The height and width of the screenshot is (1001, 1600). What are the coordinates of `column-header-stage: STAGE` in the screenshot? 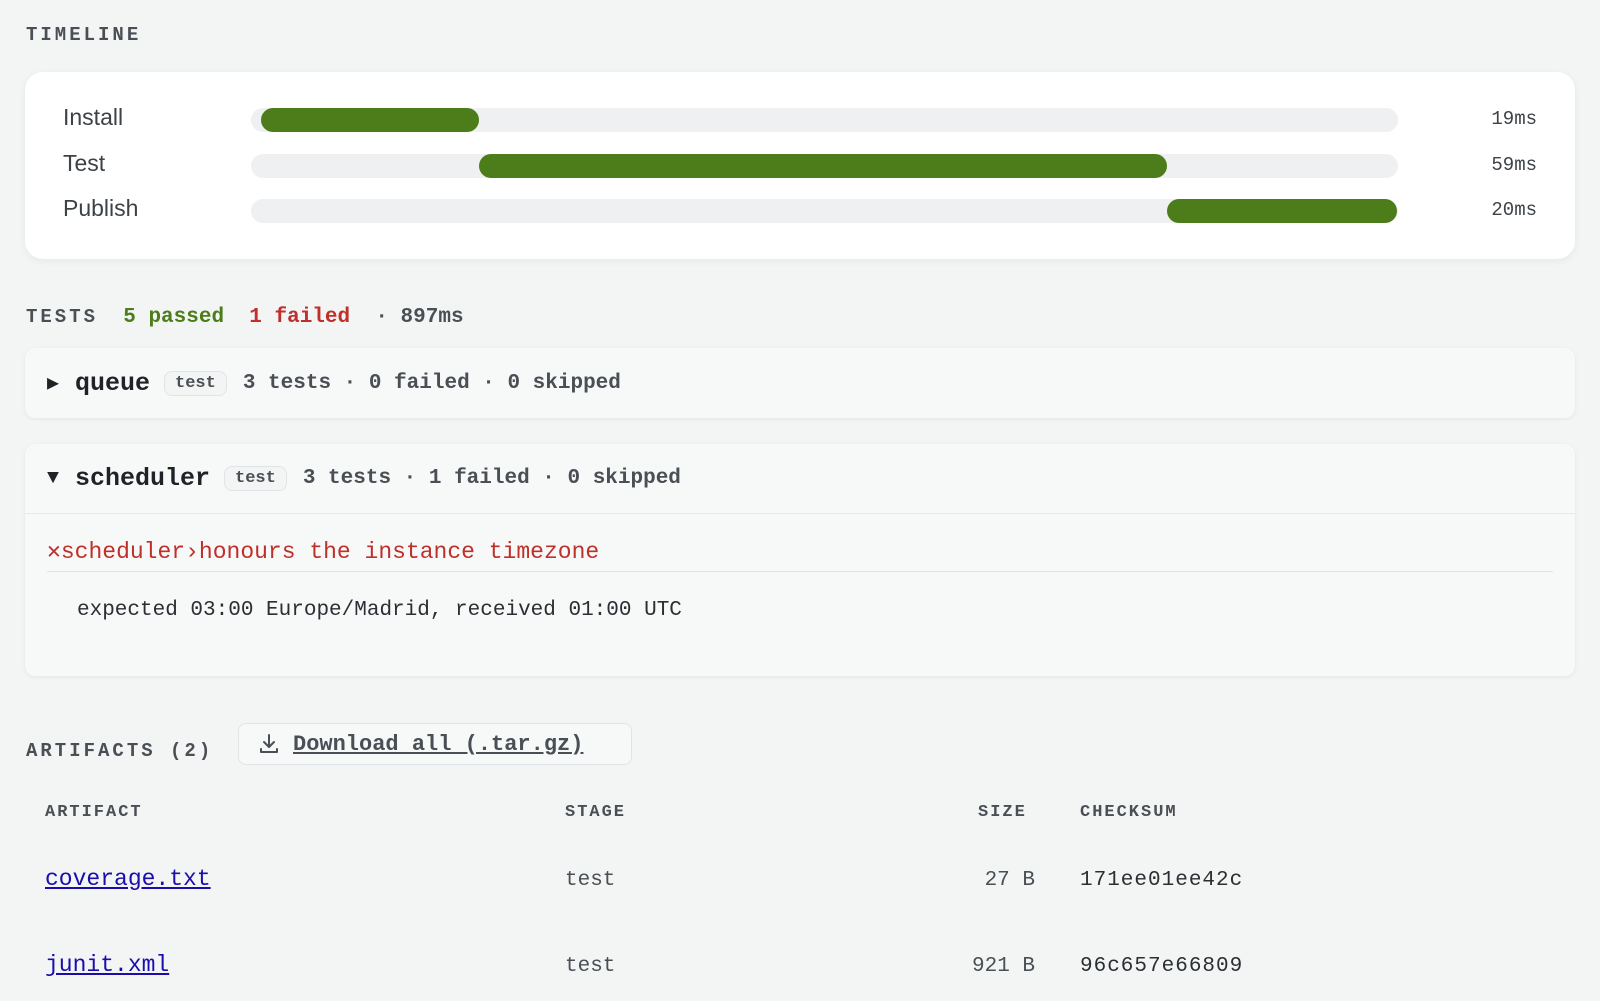 It's located at (596, 812).